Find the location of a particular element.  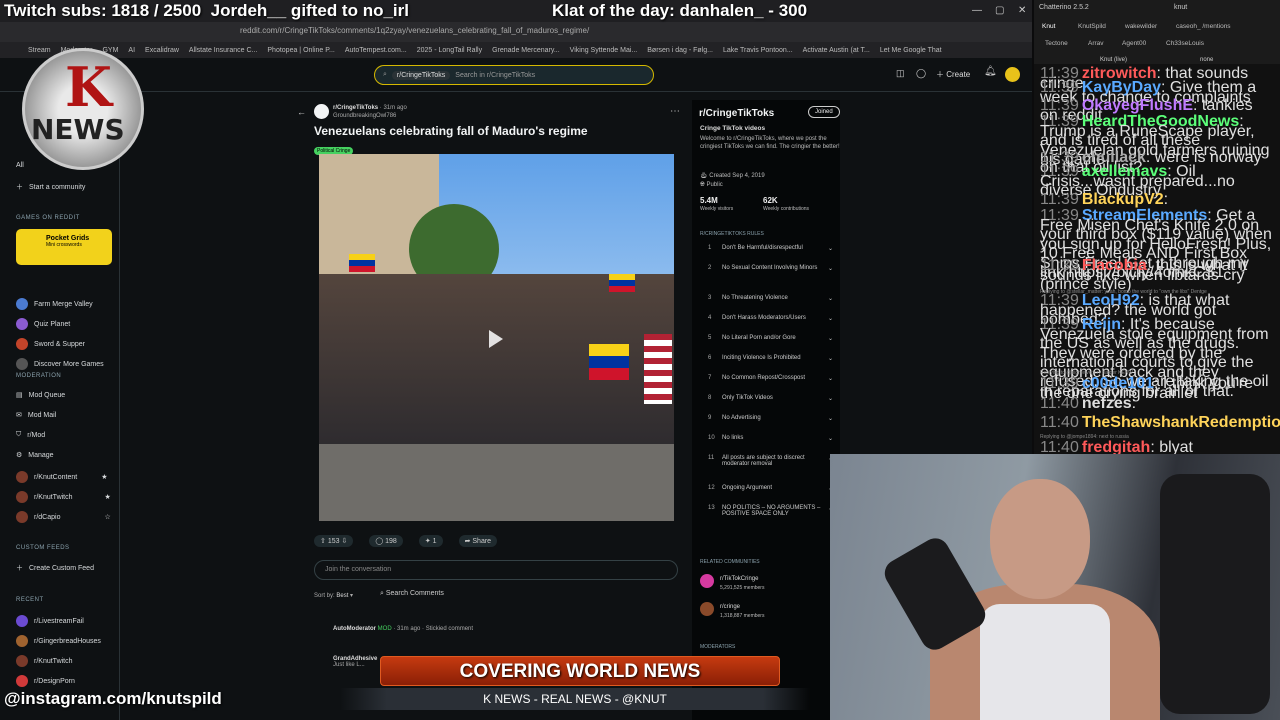

close-icon: ✕ is located at coordinates (1022, 10).